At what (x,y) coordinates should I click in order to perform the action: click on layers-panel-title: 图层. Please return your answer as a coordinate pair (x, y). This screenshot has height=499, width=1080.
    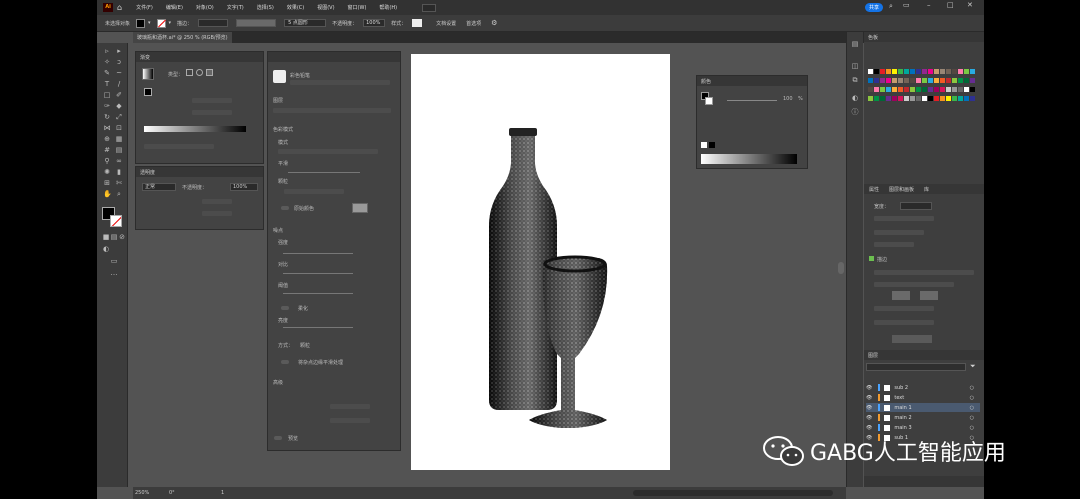
    Looking at the image, I should click on (924, 355).